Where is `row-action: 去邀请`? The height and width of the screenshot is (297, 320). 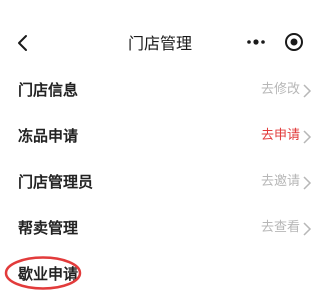 row-action: 去邀请 is located at coordinates (280, 182).